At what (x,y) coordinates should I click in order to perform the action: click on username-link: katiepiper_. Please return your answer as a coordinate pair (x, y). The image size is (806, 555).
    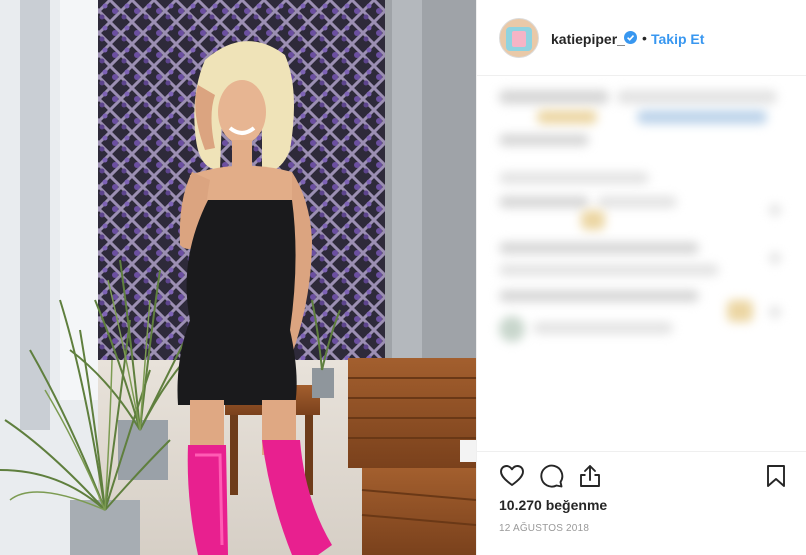
    Looking at the image, I should click on (588, 39).